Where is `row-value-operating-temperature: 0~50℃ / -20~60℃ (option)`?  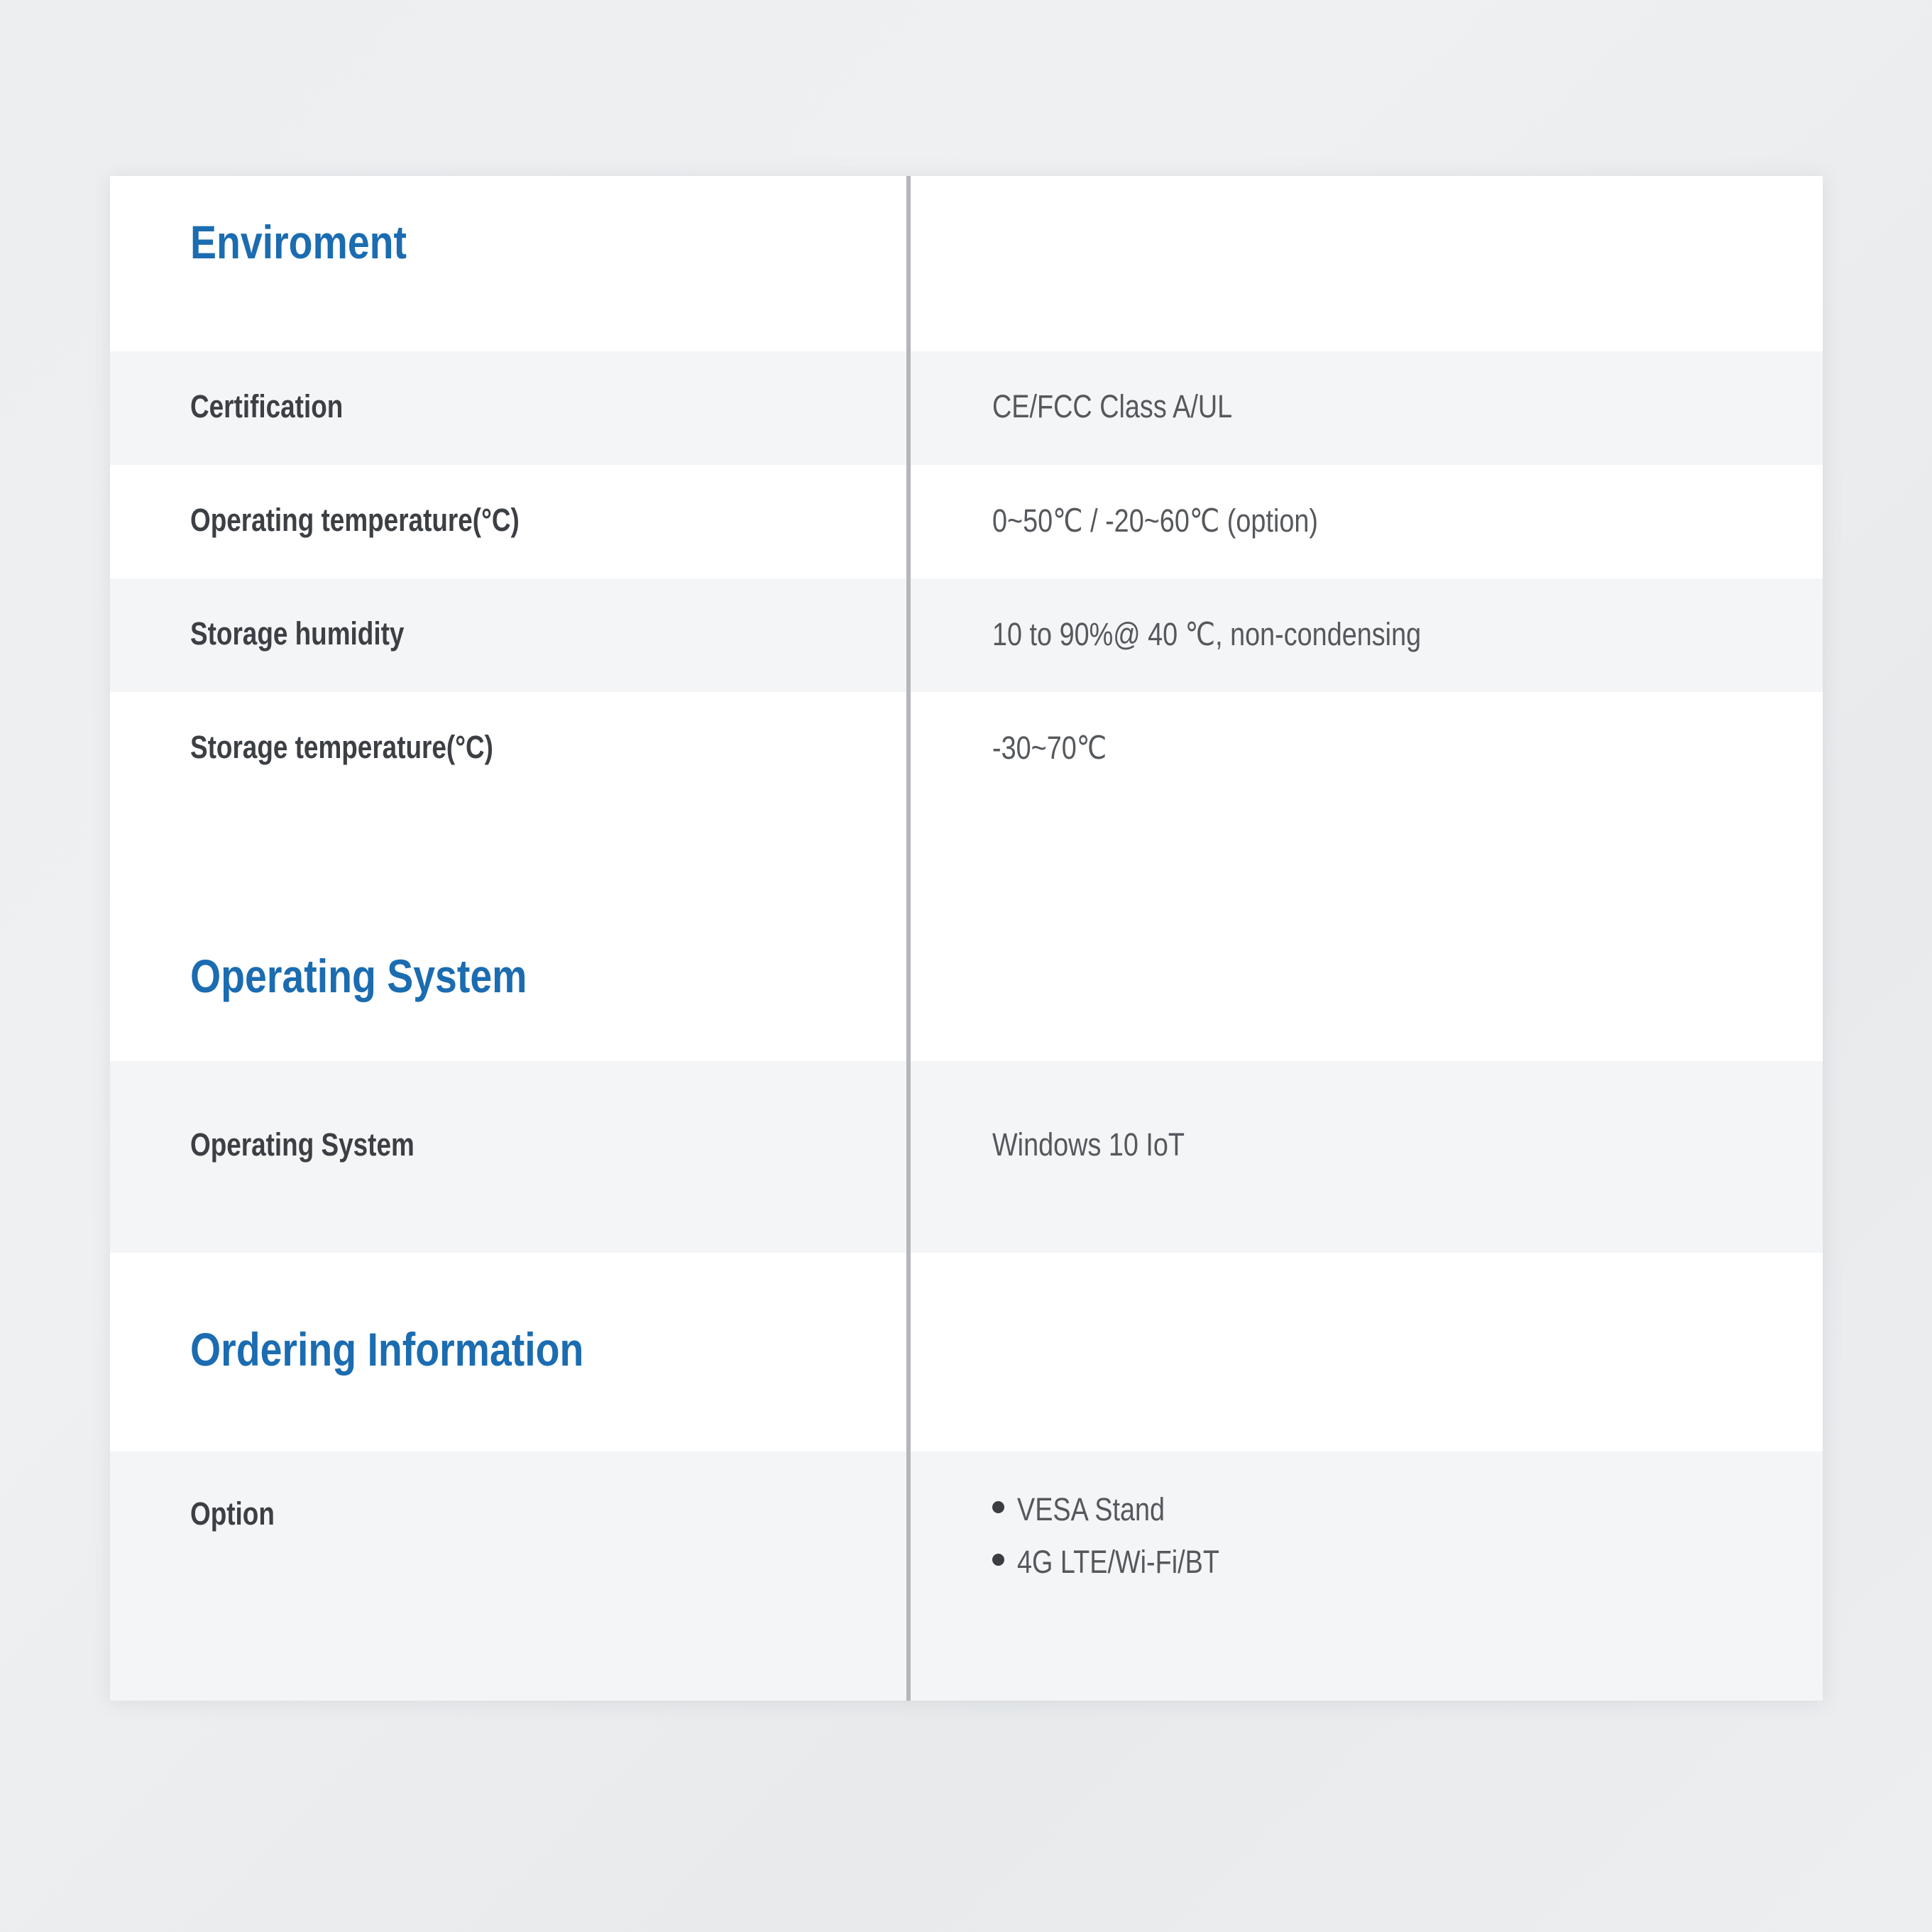 row-value-operating-temperature: 0~50℃ / -20~60℃ (option) is located at coordinates (1155, 521).